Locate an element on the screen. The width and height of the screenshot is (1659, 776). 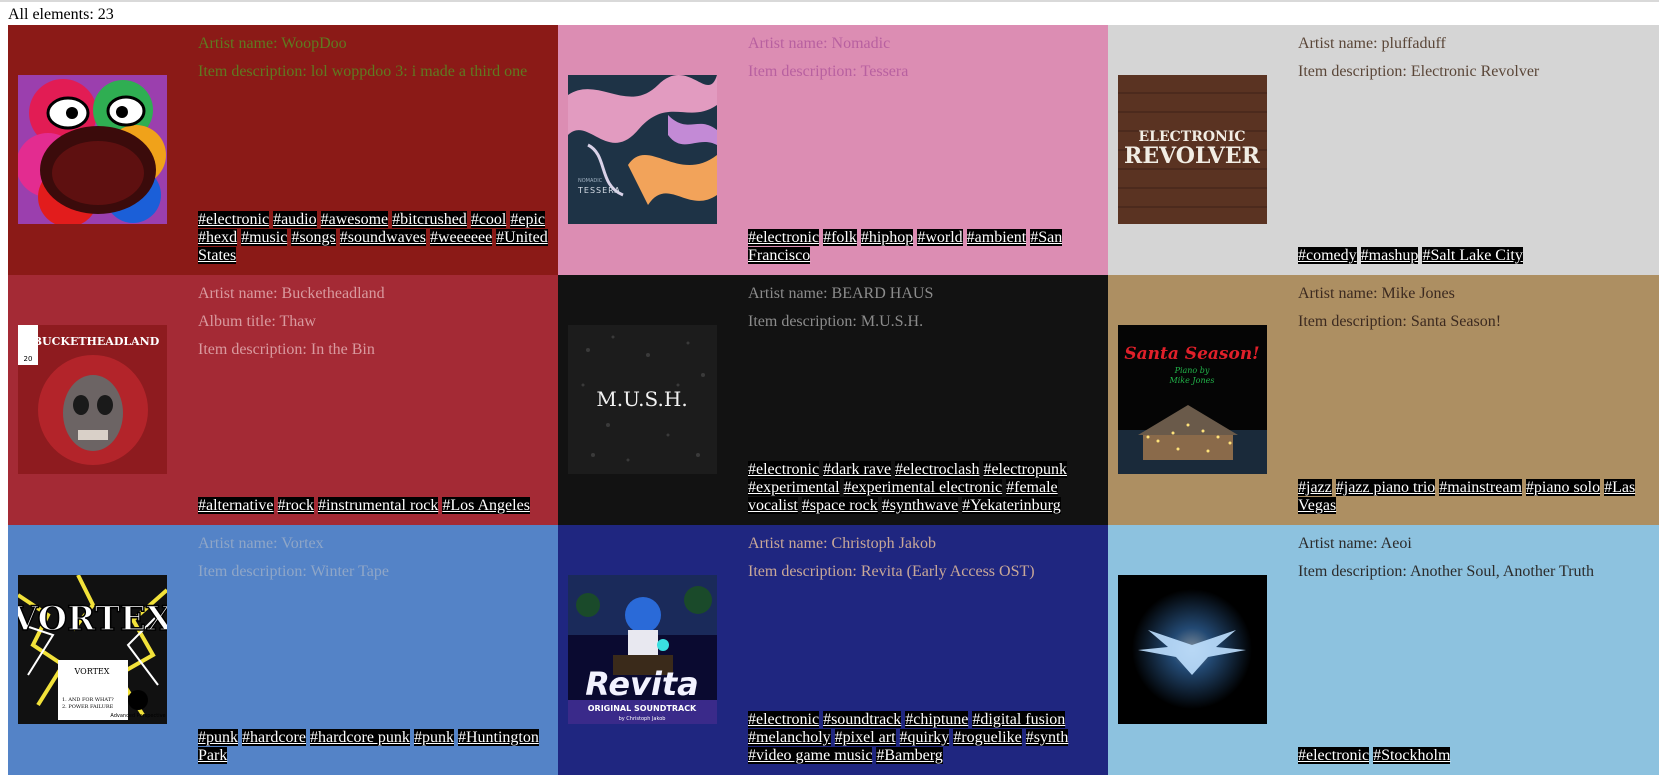
artist-name: Artist name: BEARD HAUS is located at coordinates (841, 293).